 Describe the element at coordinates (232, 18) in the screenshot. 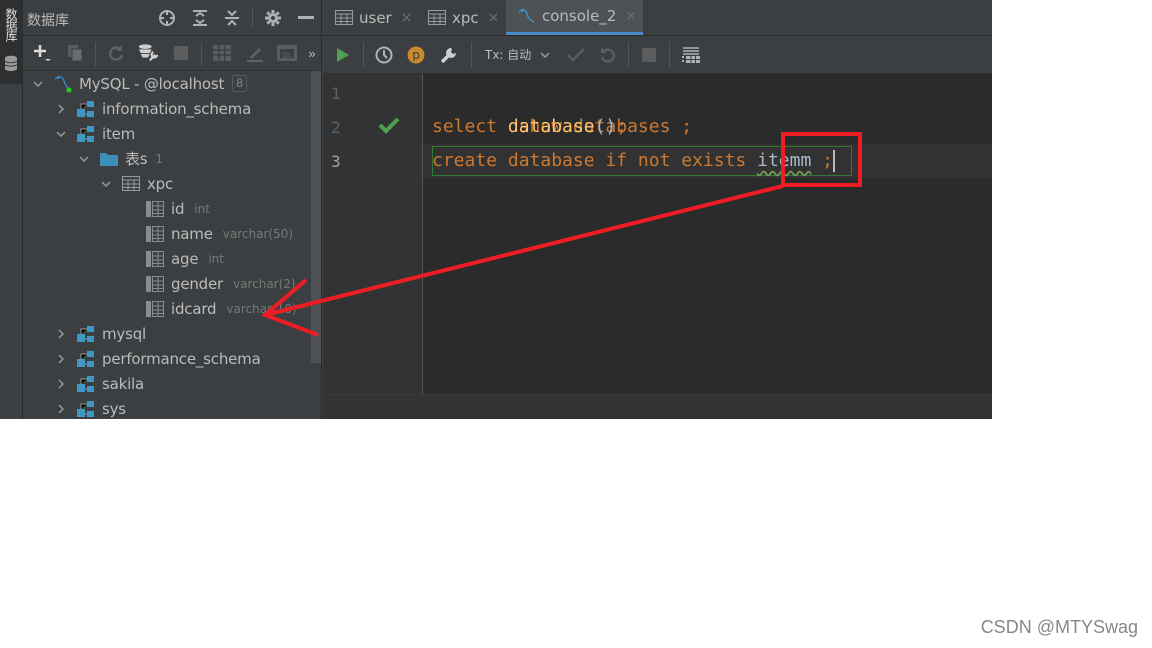

I see `collapse-all-icon` at that location.